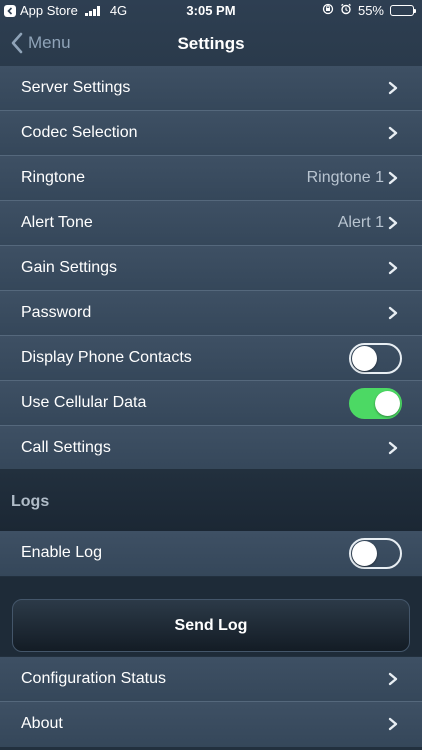 This screenshot has width=422, height=750. Describe the element at coordinates (76, 87) in the screenshot. I see `row-label: Server Settings` at that location.